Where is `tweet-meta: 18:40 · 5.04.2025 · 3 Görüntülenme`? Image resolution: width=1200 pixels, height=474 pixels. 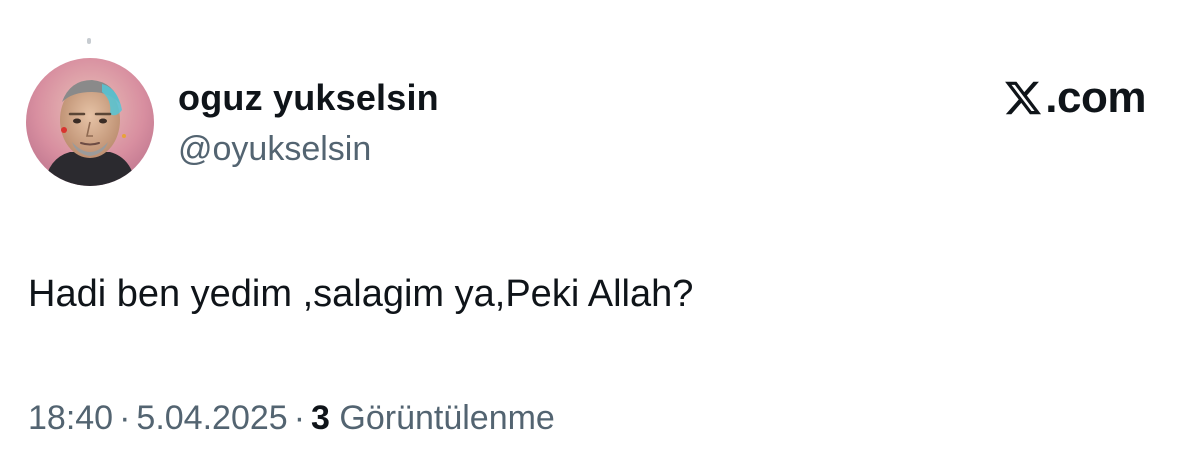
tweet-meta: 18:40 · 5.04.2025 · 3 Görüntülenme is located at coordinates (291, 418).